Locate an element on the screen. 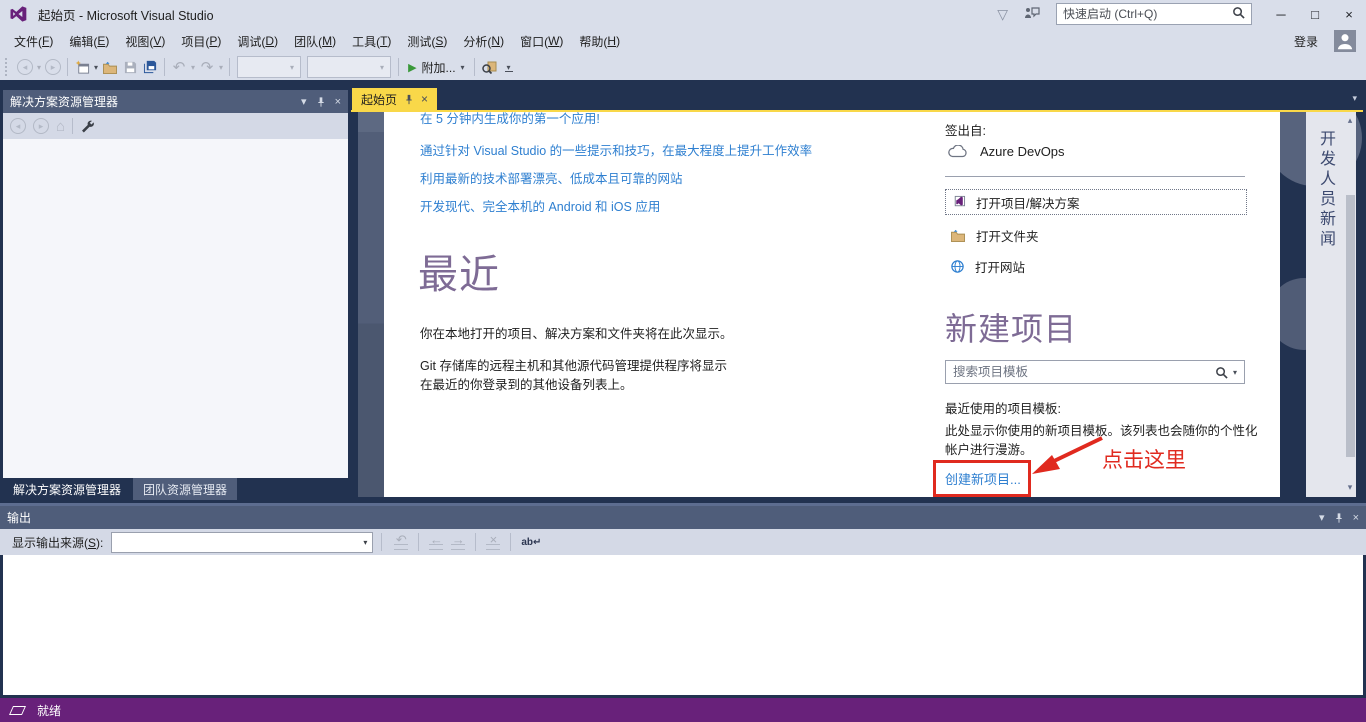  menu-analyze: 分析(N) is located at coordinates (483, 41).